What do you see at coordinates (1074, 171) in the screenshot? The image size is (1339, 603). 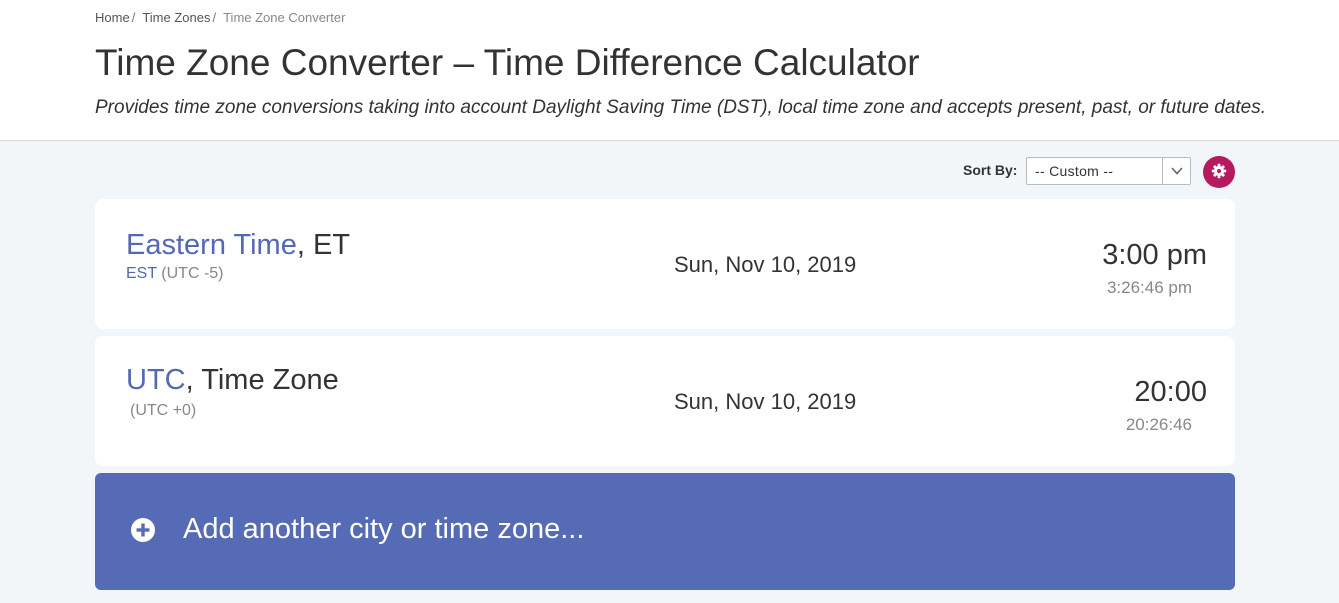 I see `sort-by-selected-value: -- Custom --` at bounding box center [1074, 171].